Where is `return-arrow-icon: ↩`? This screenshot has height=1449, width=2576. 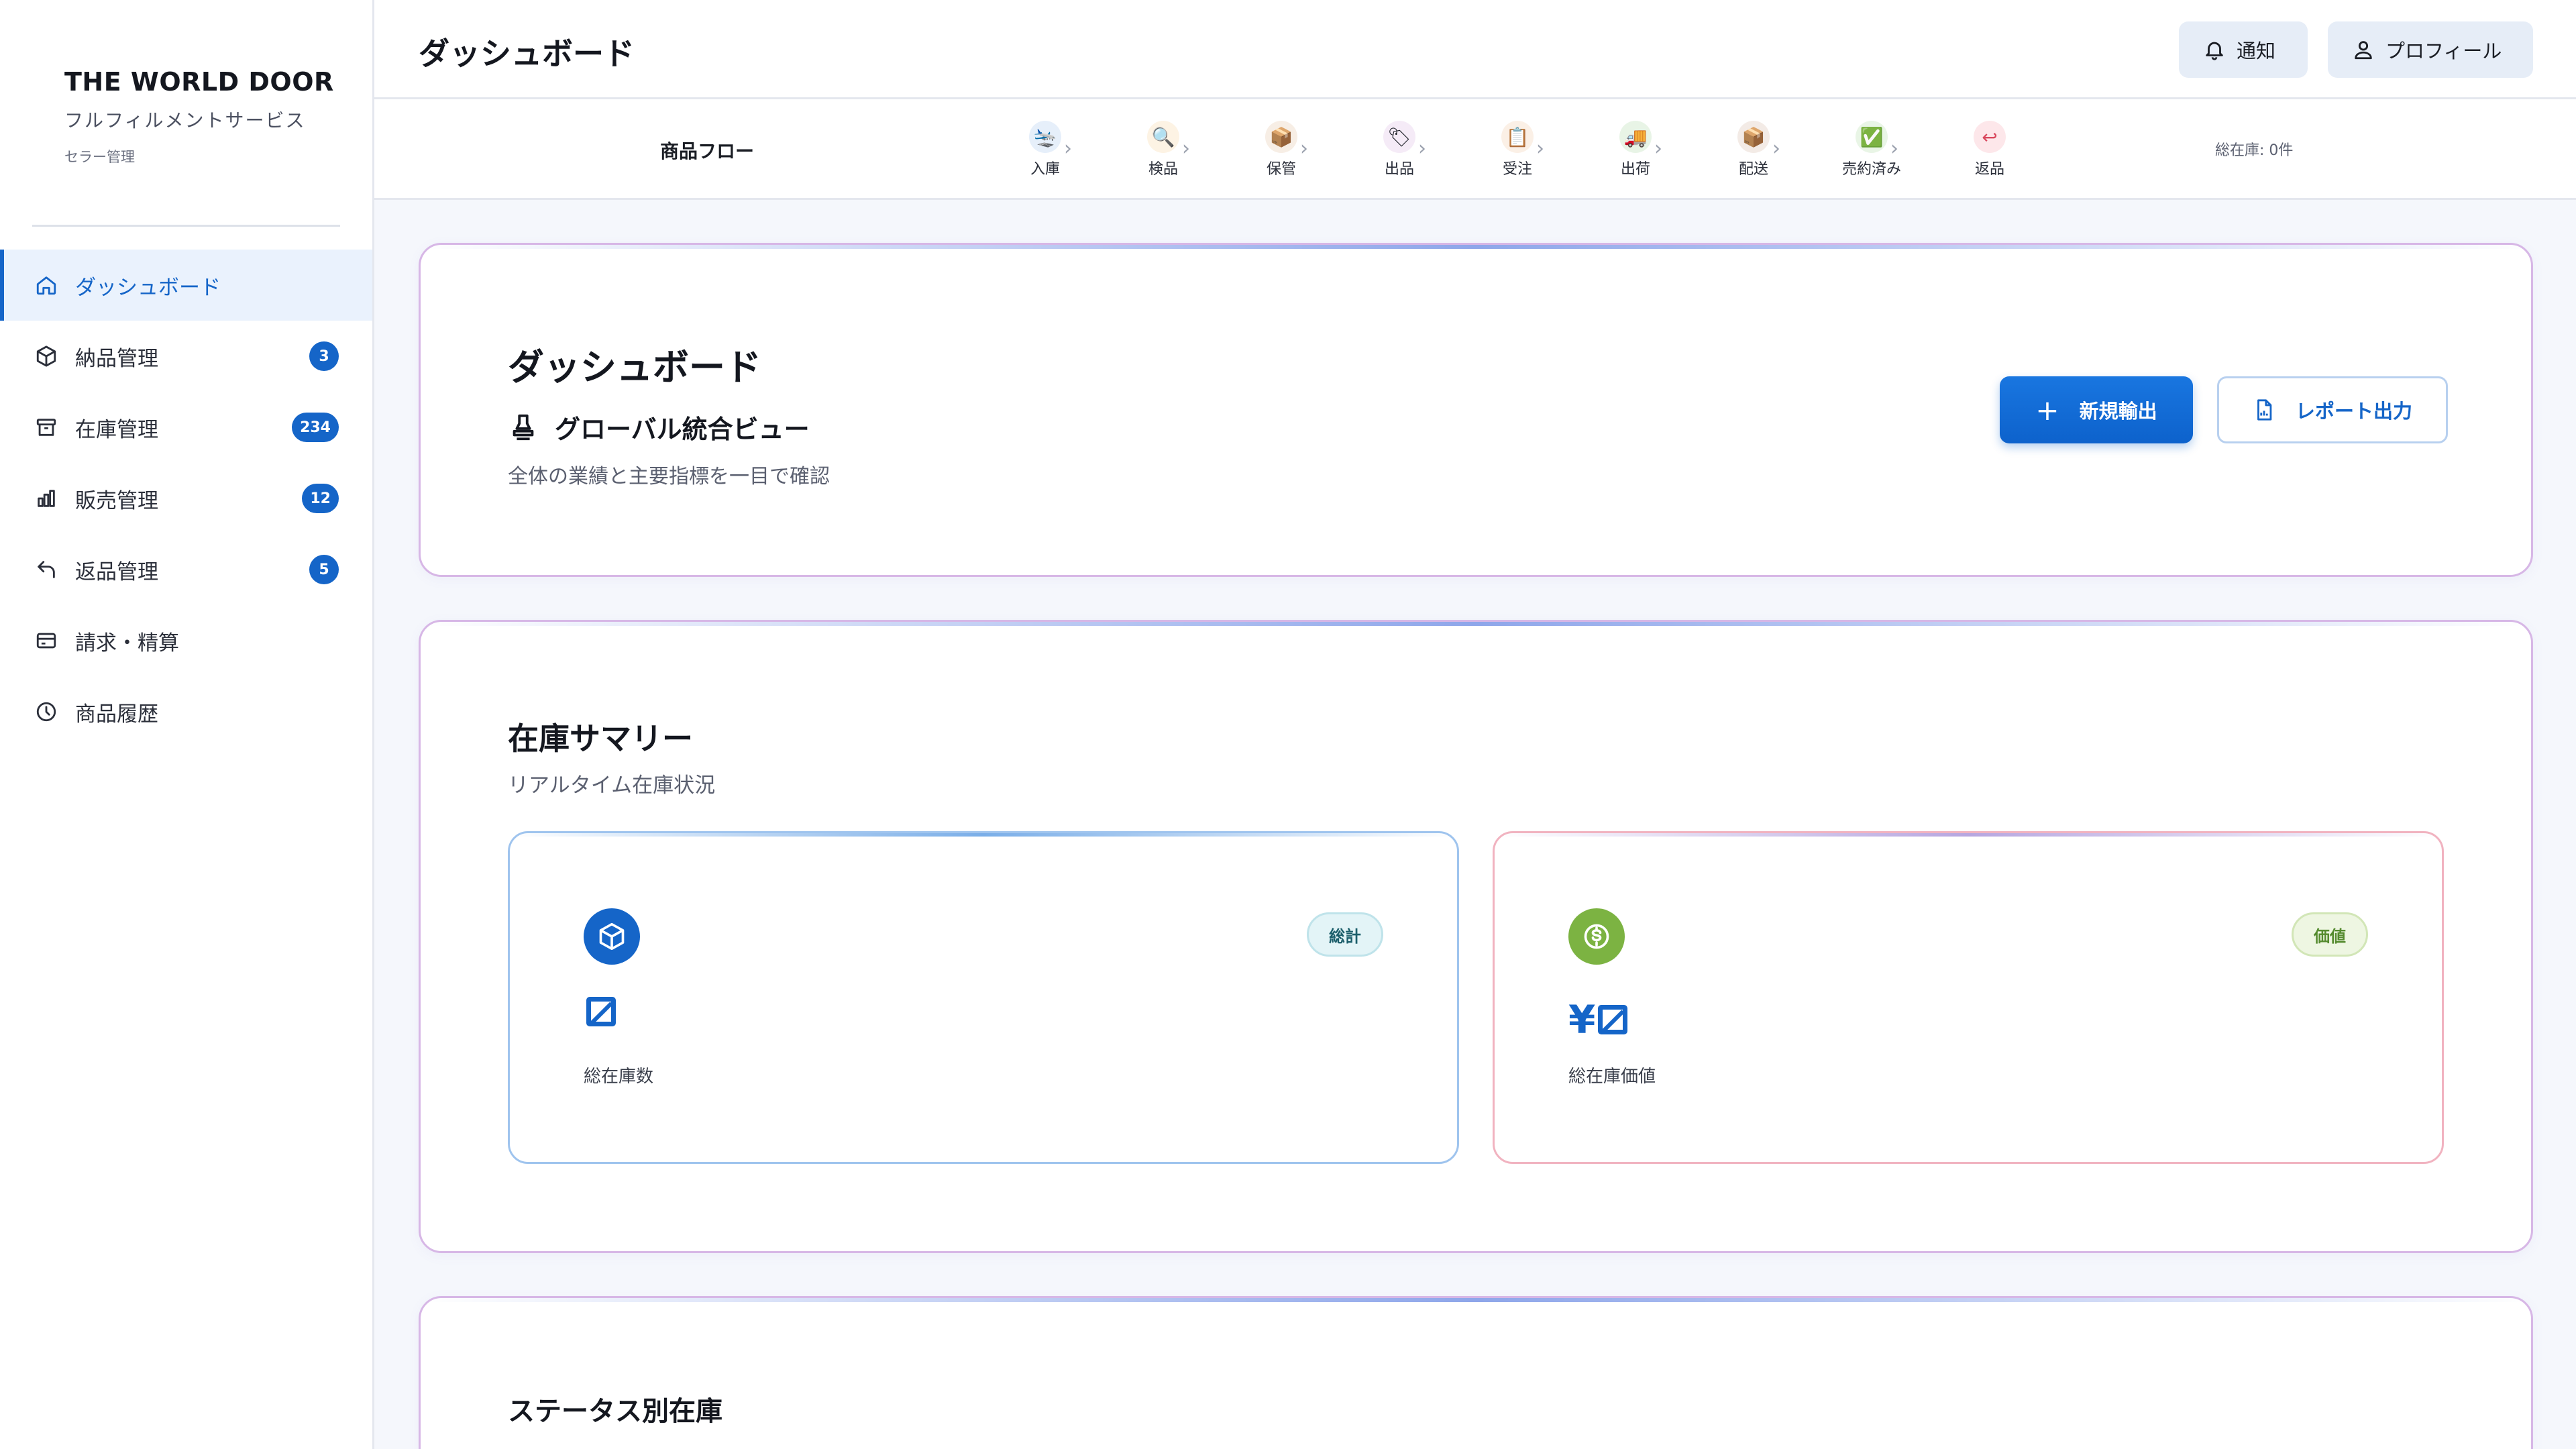
return-arrow-icon: ↩ is located at coordinates (1990, 137).